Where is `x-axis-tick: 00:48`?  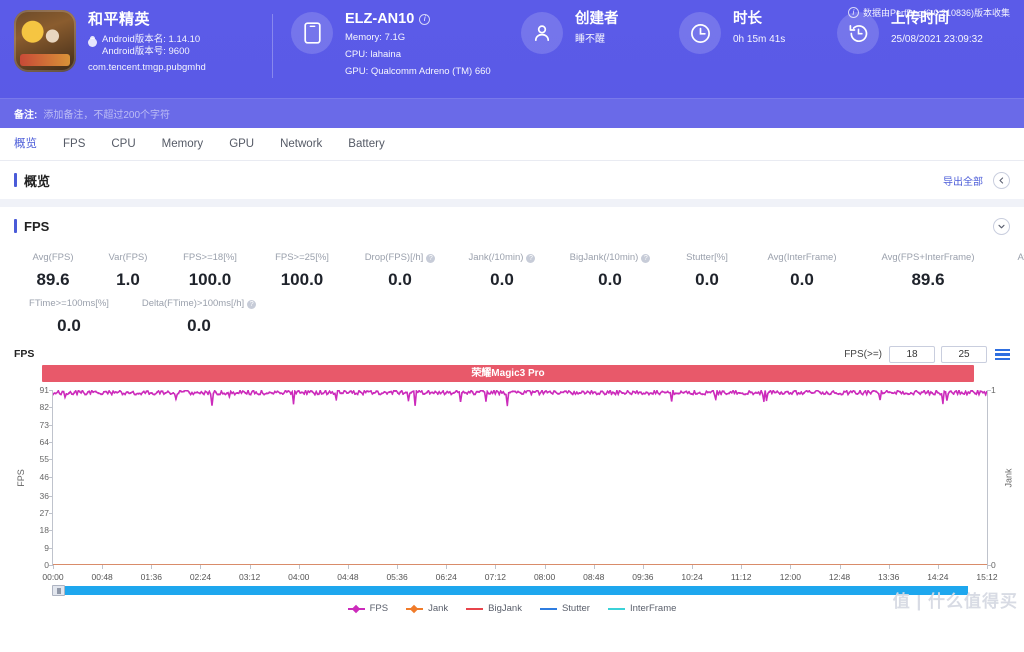
x-axis-tick: 00:48 is located at coordinates (102, 577).